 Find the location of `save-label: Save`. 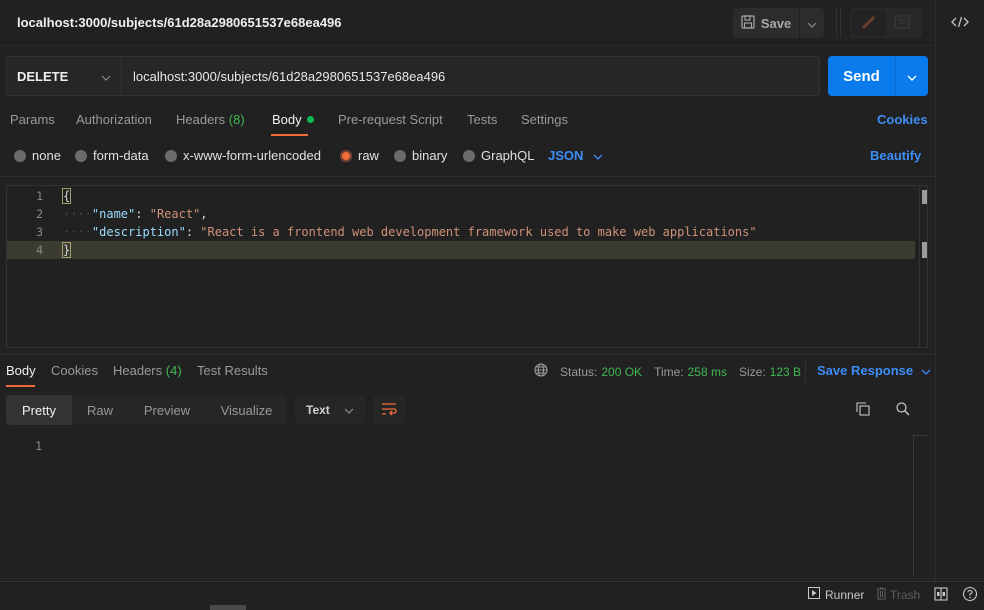

save-label: Save is located at coordinates (776, 23).